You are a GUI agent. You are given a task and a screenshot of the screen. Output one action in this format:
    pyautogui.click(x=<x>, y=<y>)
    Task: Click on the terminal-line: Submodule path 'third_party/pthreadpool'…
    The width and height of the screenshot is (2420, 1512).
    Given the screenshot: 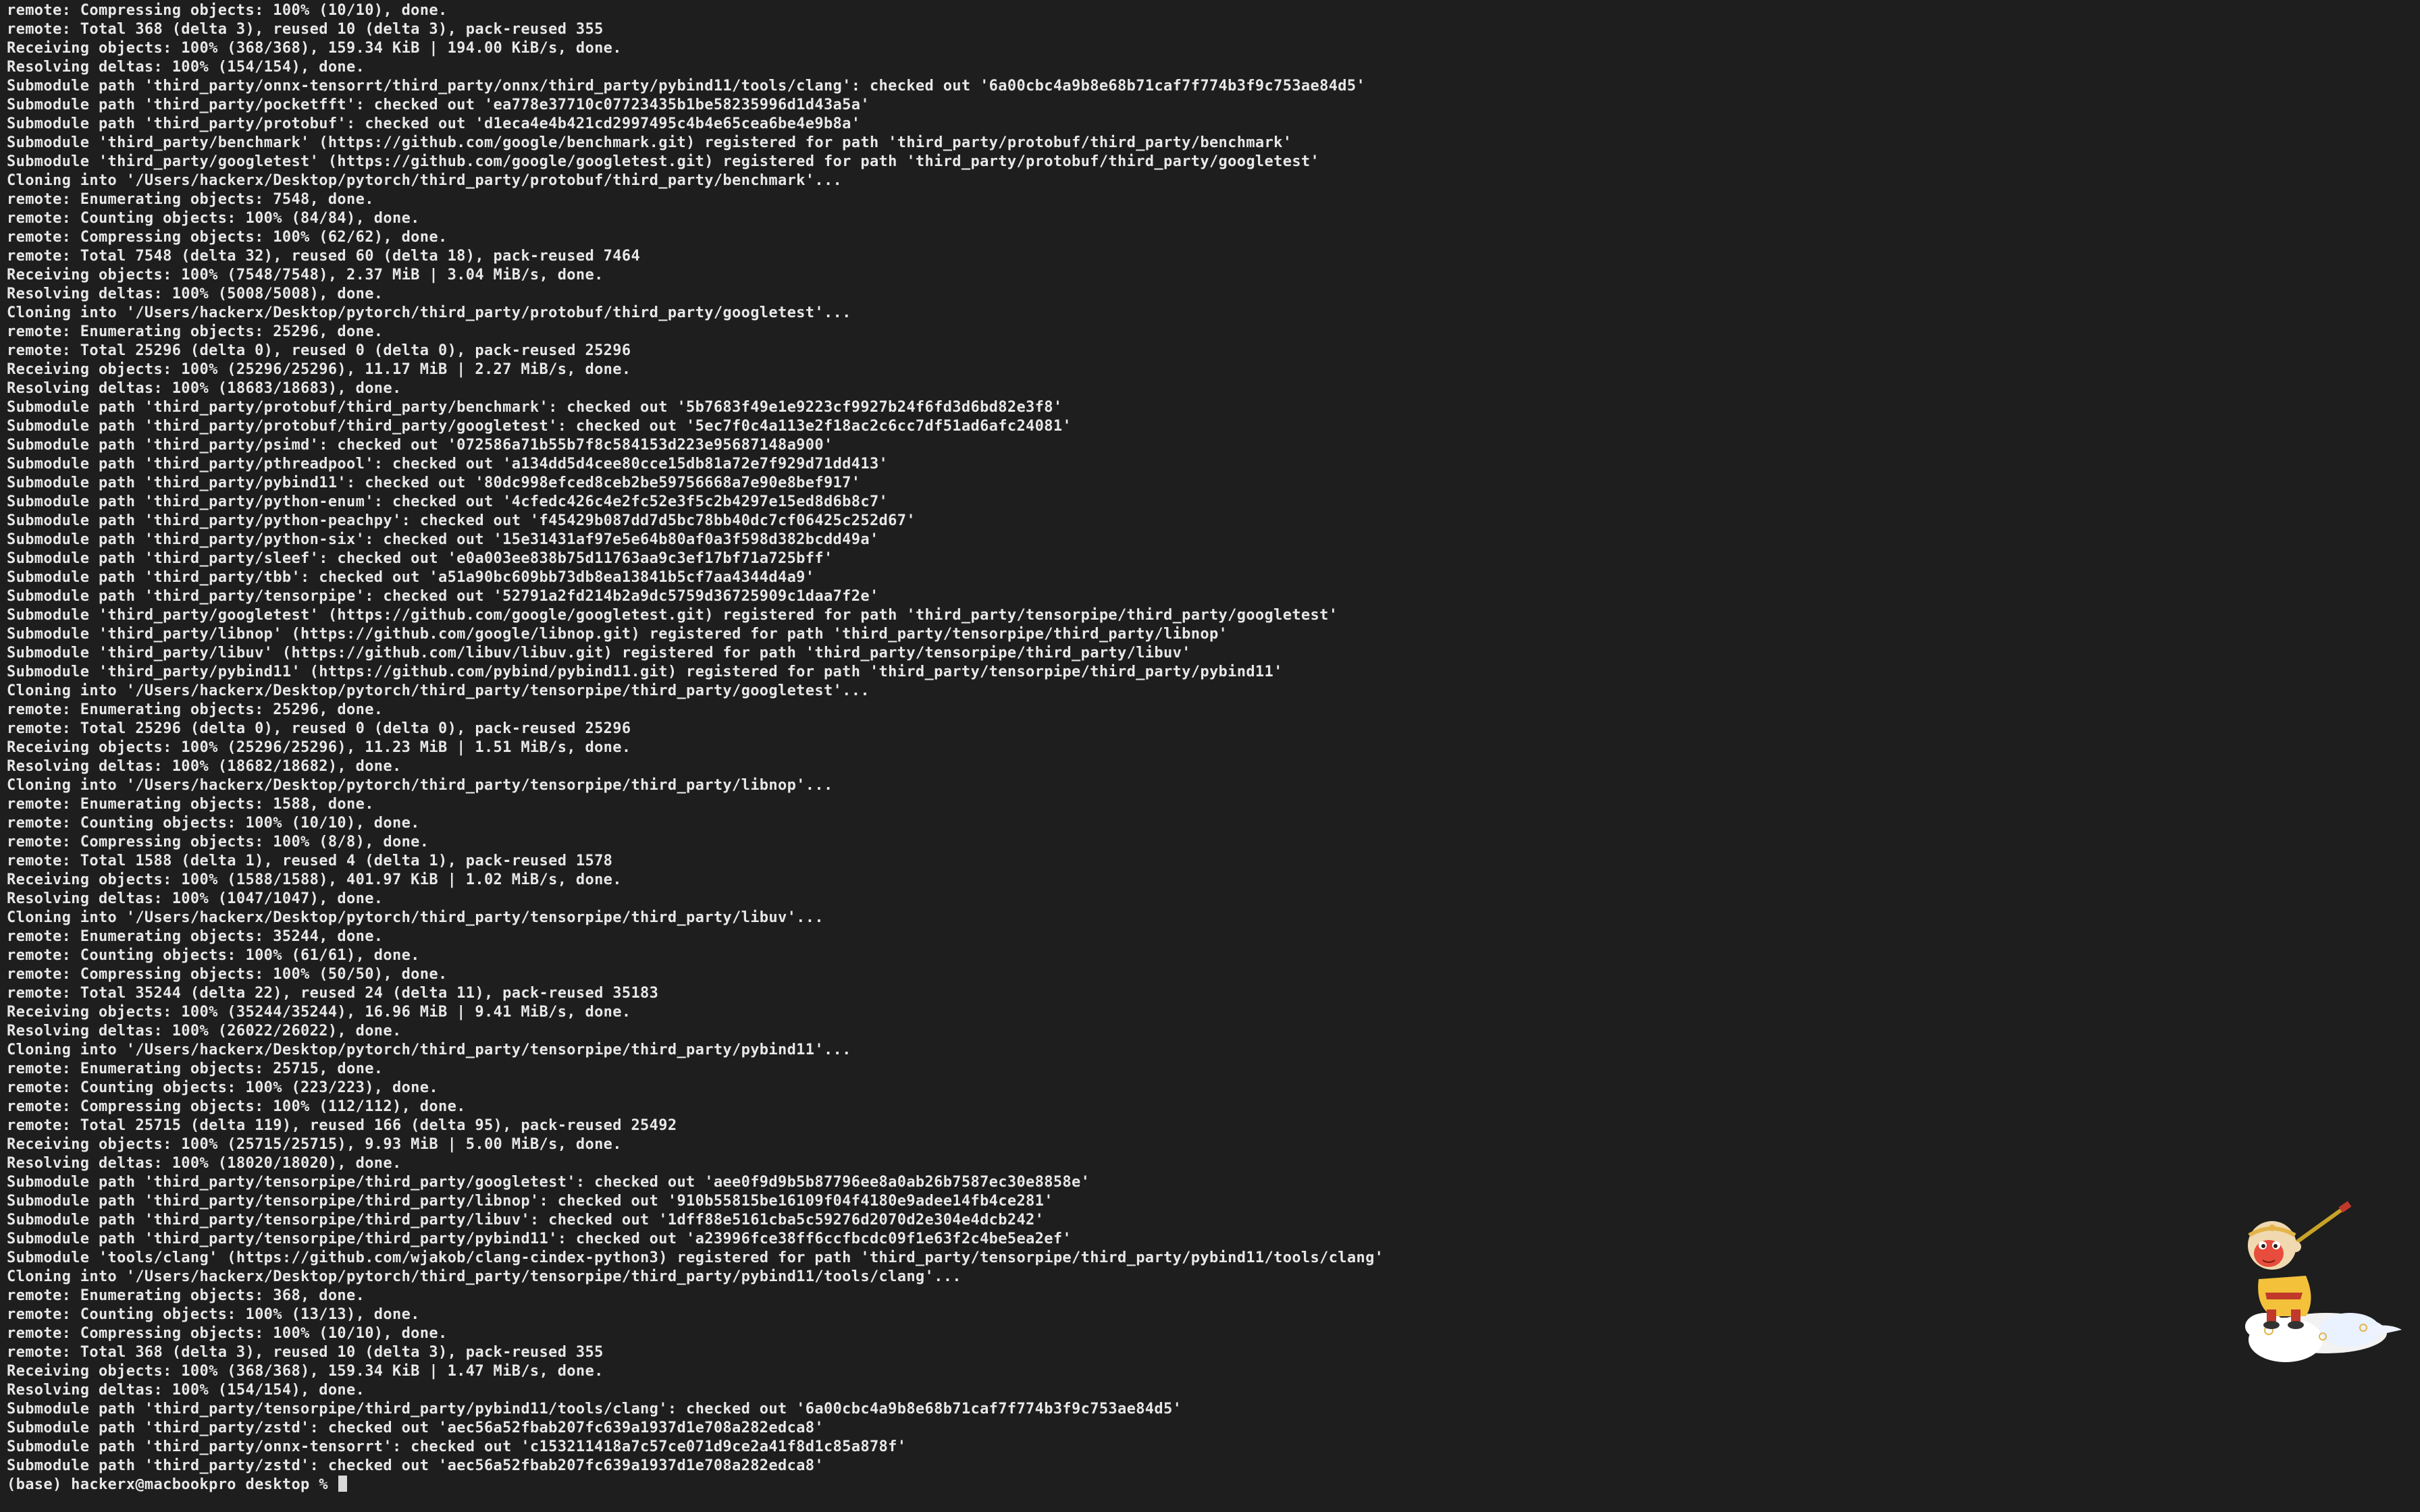 What is the action you would take?
    pyautogui.click(x=448, y=465)
    